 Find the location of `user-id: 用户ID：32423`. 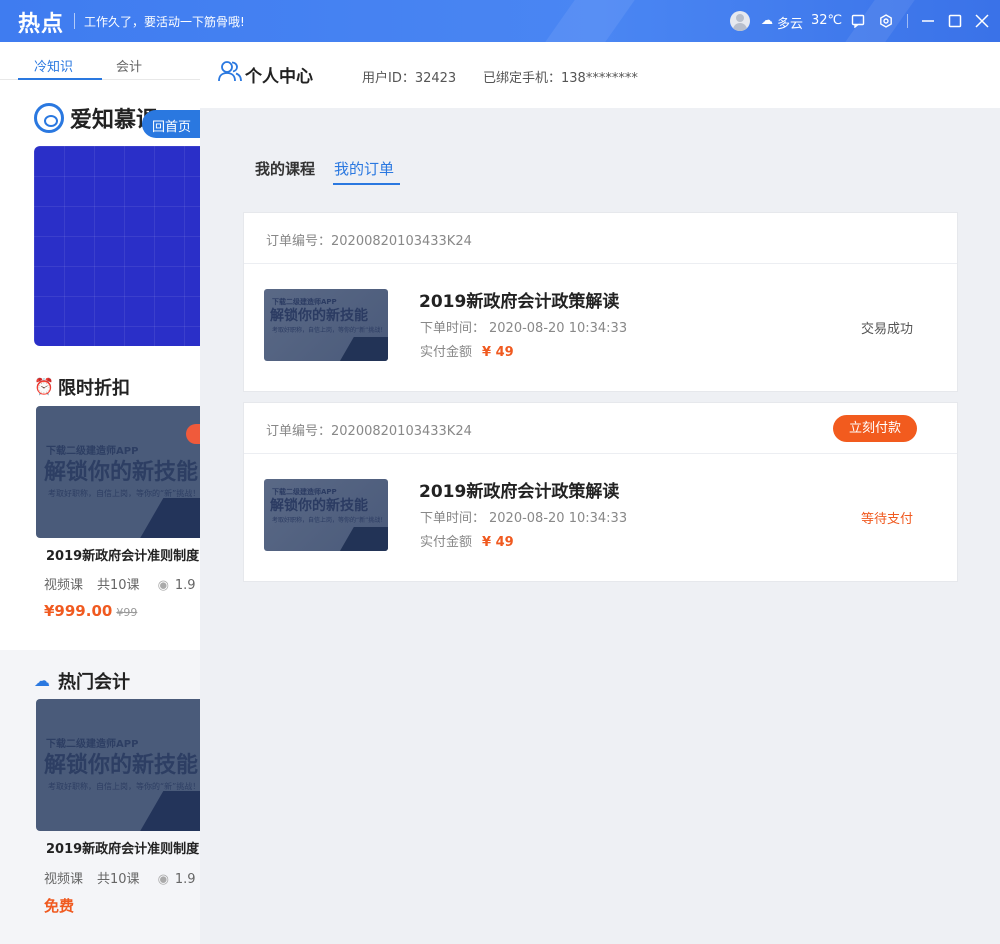

user-id: 用户ID：32423 is located at coordinates (409, 78).